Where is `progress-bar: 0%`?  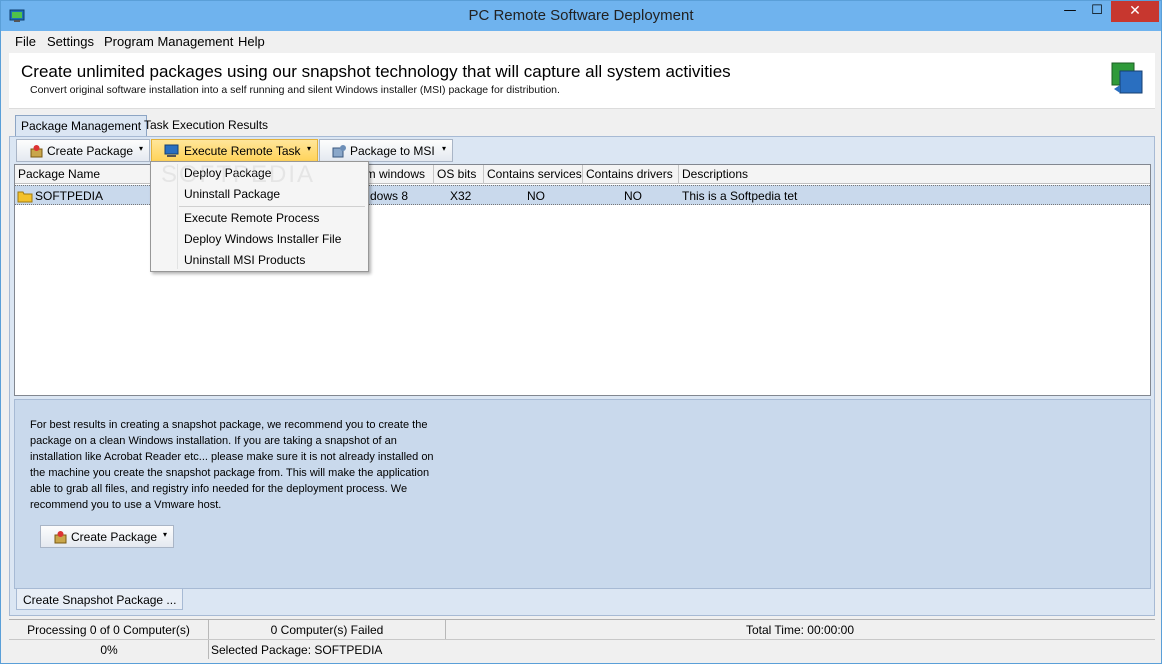
progress-bar: 0% is located at coordinates (109, 649).